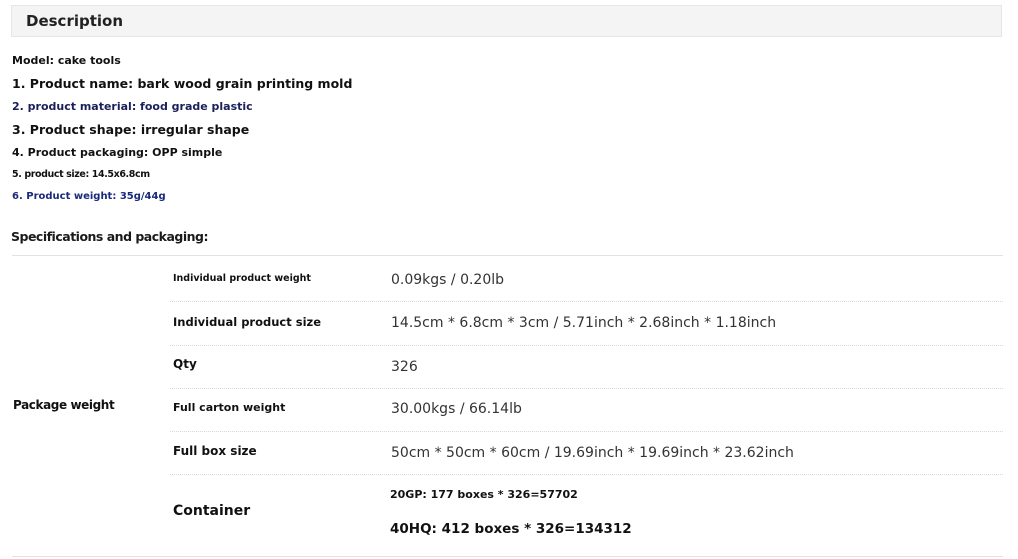  I want to click on spec-row-label: Qty, so click(185, 364).